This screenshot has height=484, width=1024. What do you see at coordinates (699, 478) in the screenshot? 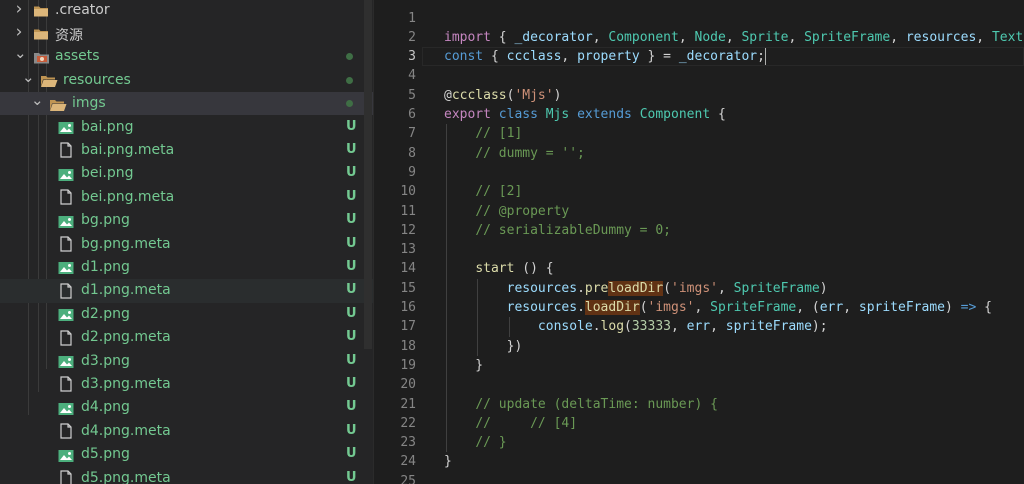
I see `code-line: 25` at bounding box center [699, 478].